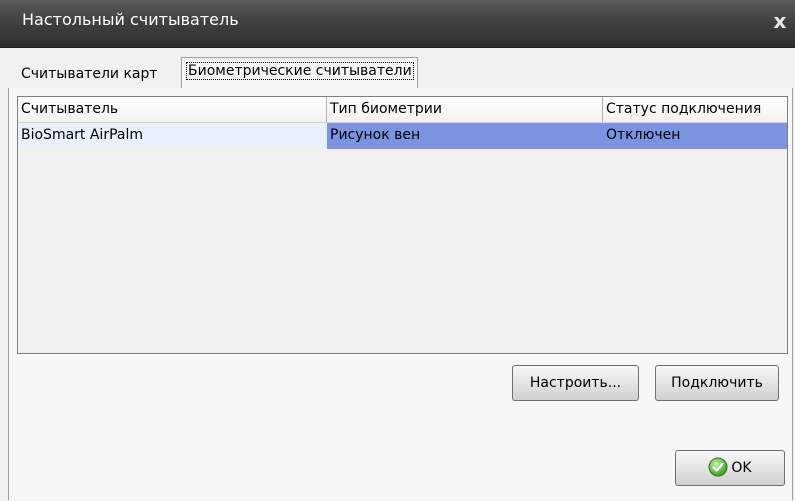  What do you see at coordinates (172, 136) in the screenshot?
I see `table-row-cell-reader: BioSmart AirPalm` at bounding box center [172, 136].